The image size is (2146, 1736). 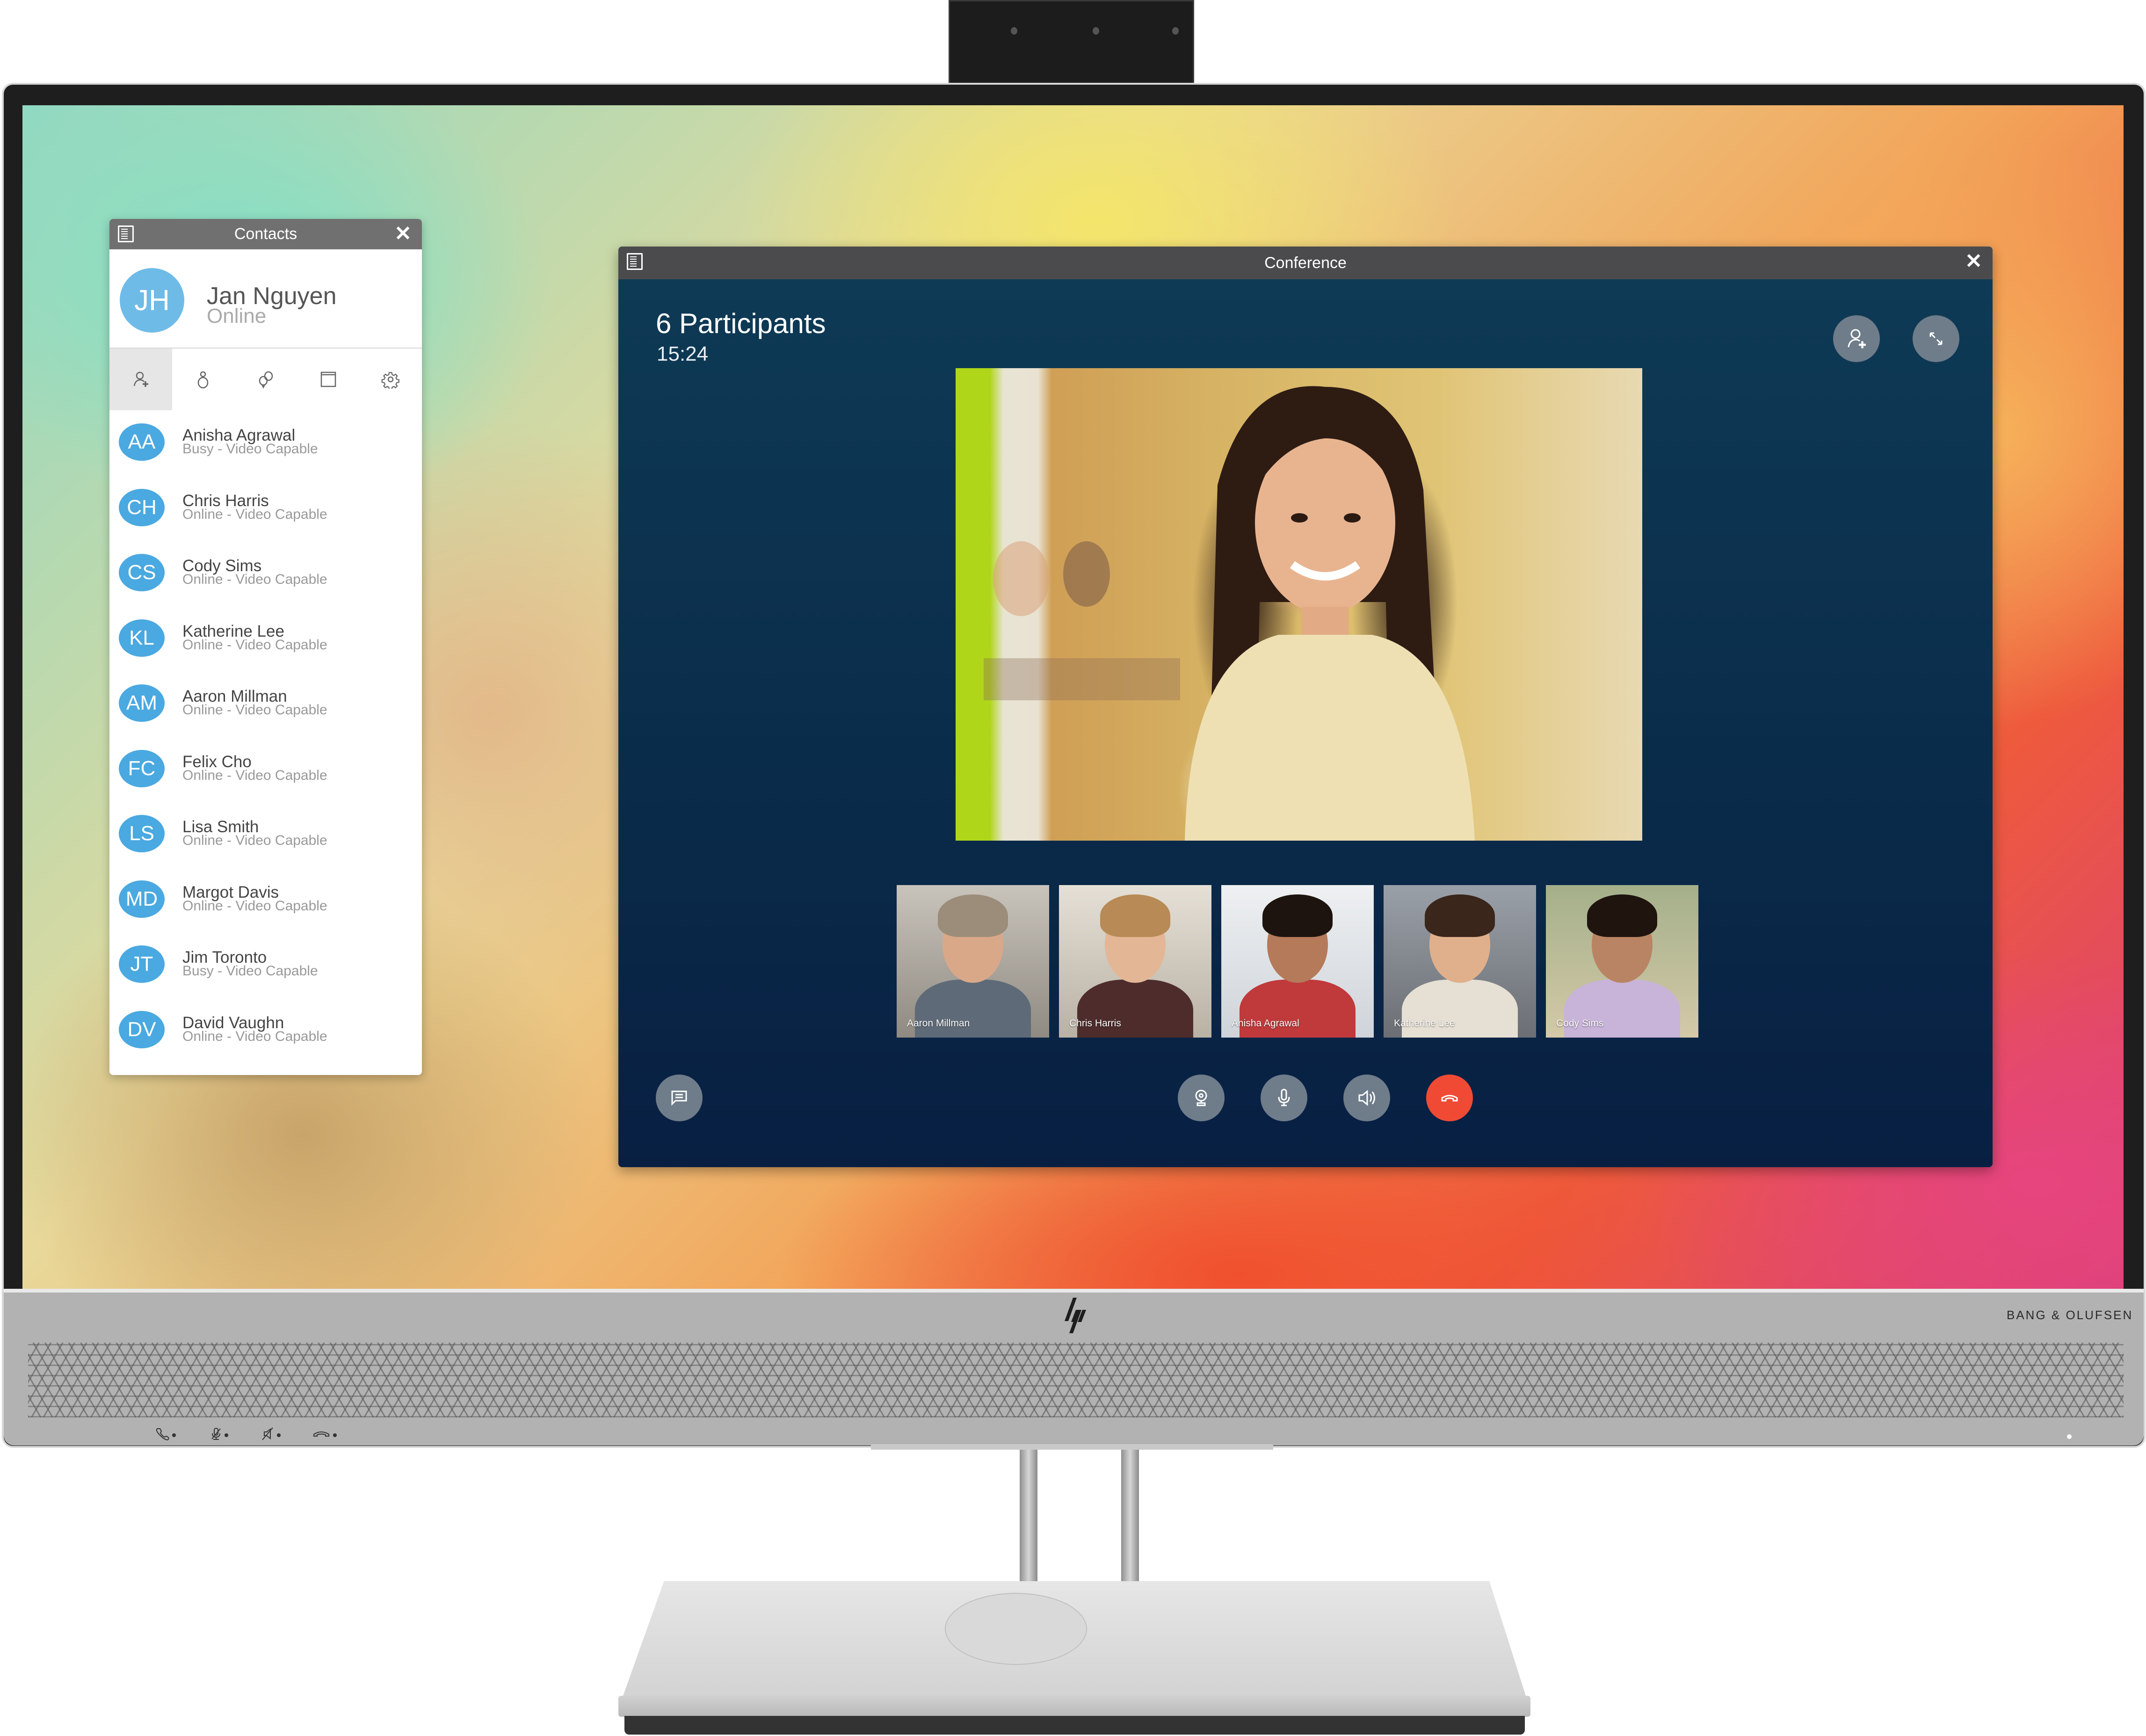 What do you see at coordinates (142, 703) in the screenshot?
I see `avatar: AM` at bounding box center [142, 703].